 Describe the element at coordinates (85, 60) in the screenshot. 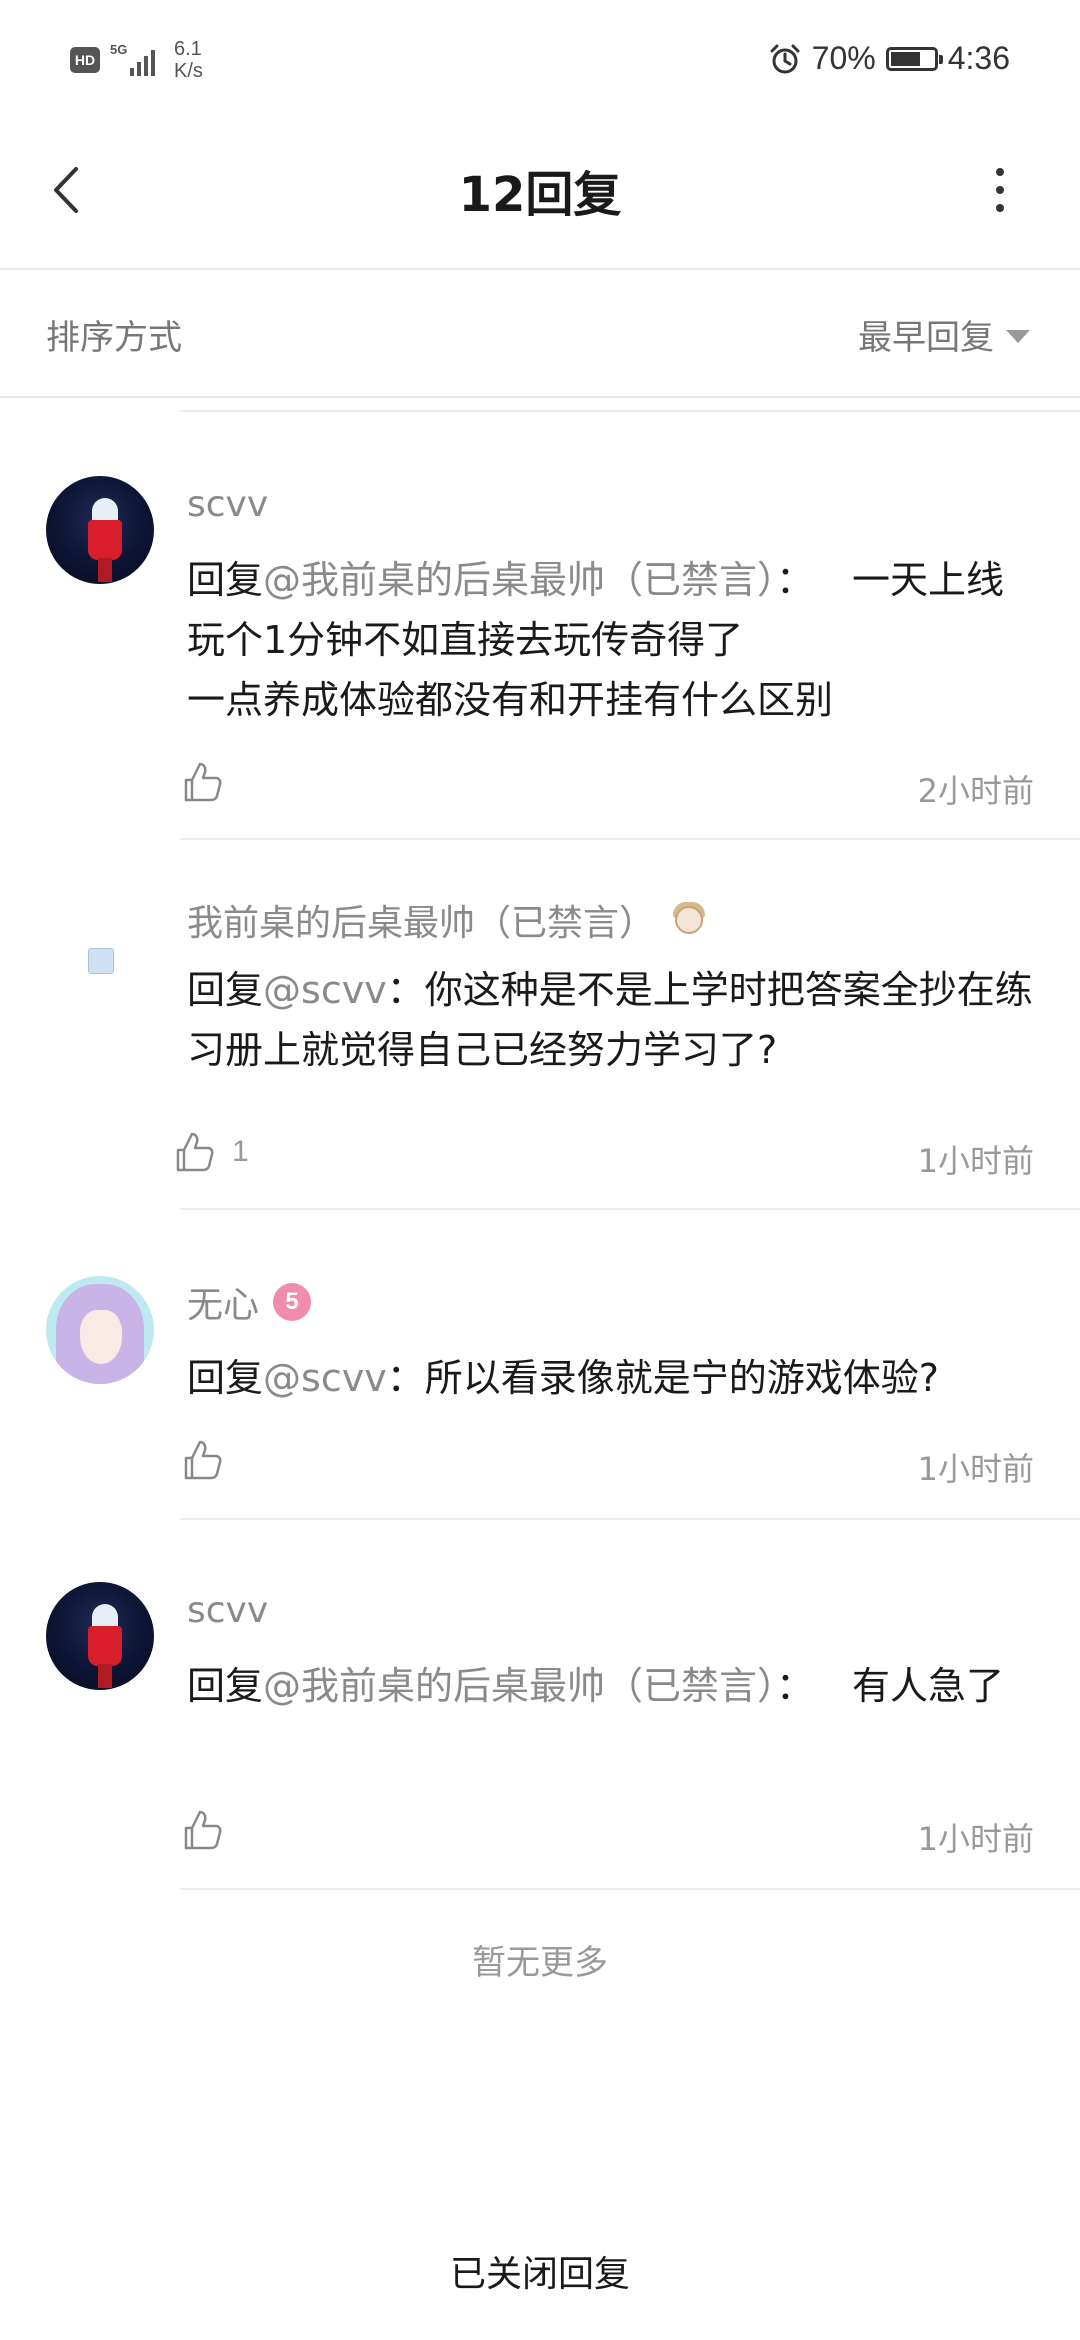

I see `hd-icon: HD` at that location.